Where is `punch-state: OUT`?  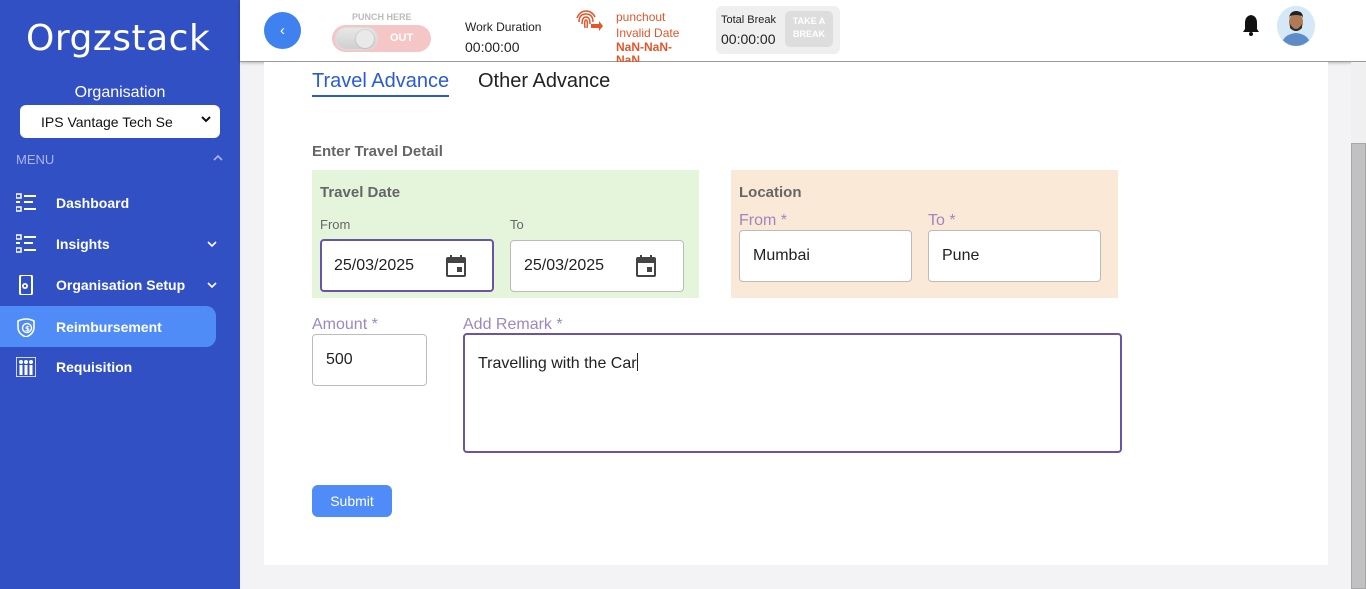 punch-state: OUT is located at coordinates (402, 38).